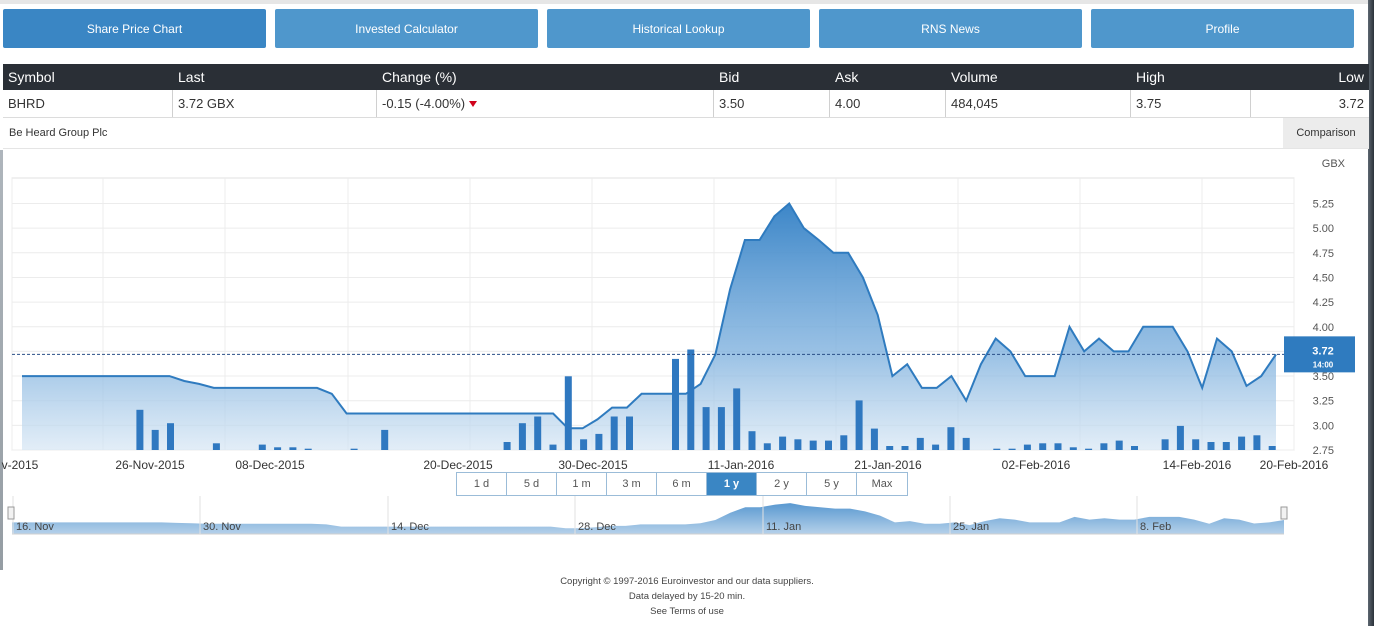 Image resolution: width=1374 pixels, height=626 pixels. What do you see at coordinates (1323, 205) in the screenshot?
I see `y-tick-label: 5.25` at bounding box center [1323, 205].